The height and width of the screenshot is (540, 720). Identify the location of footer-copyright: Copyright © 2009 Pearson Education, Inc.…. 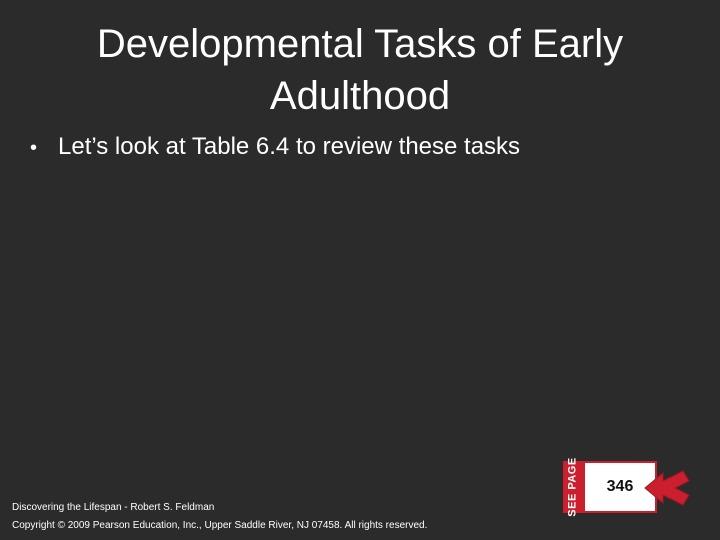
(220, 525).